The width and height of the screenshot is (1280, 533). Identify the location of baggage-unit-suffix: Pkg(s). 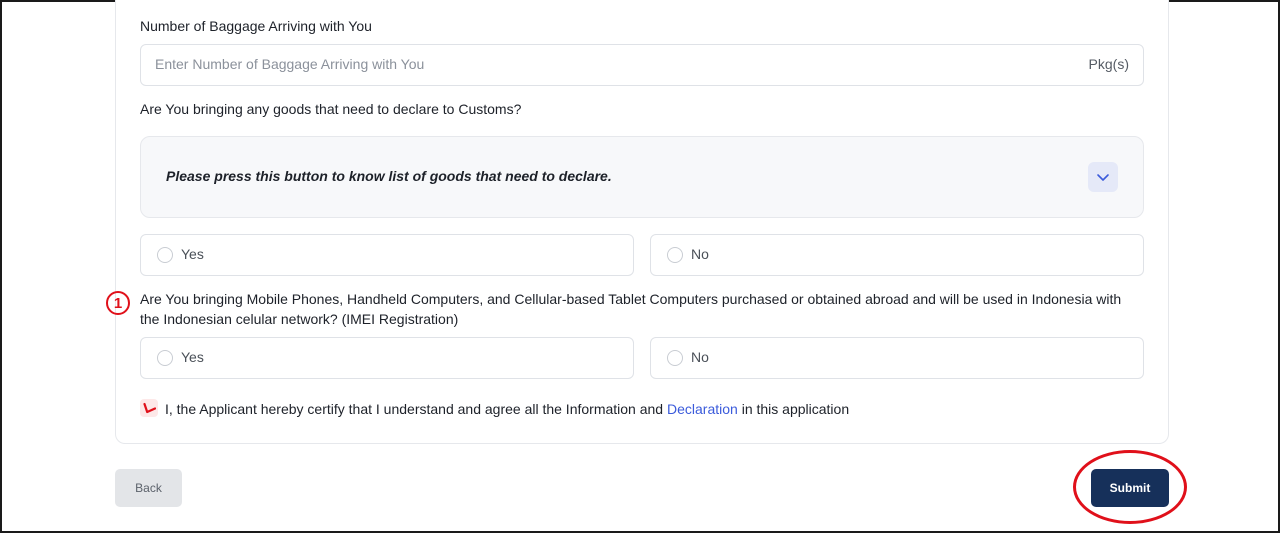
(1108, 64).